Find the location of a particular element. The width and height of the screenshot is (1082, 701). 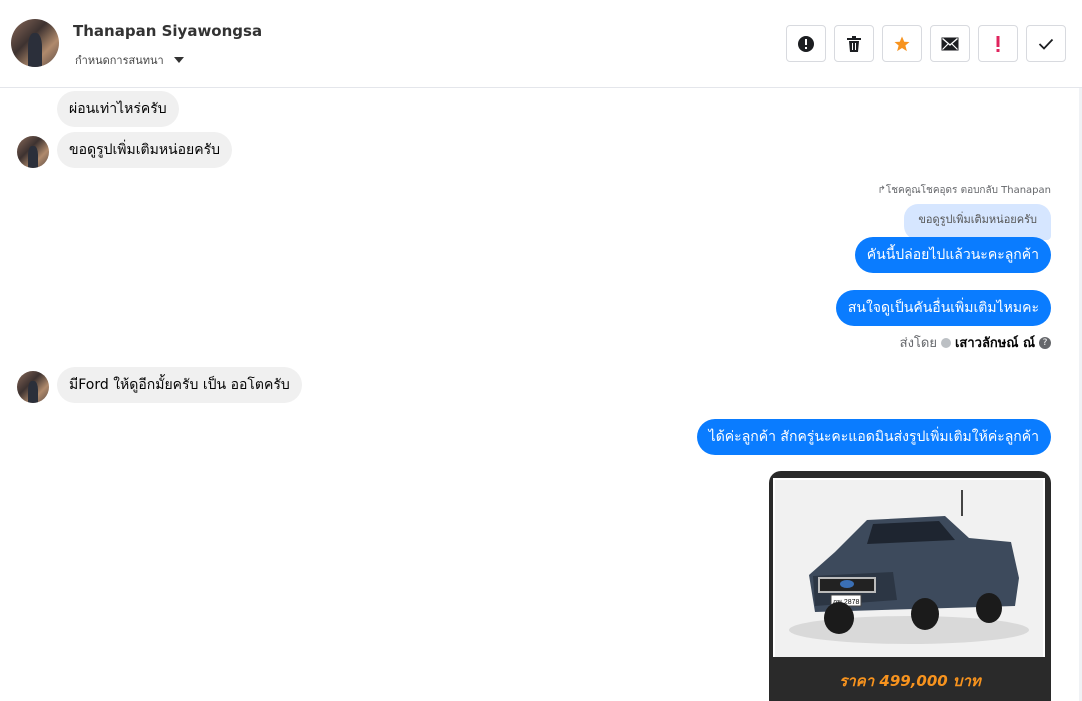

caret-down-icon is located at coordinates (178, 60).